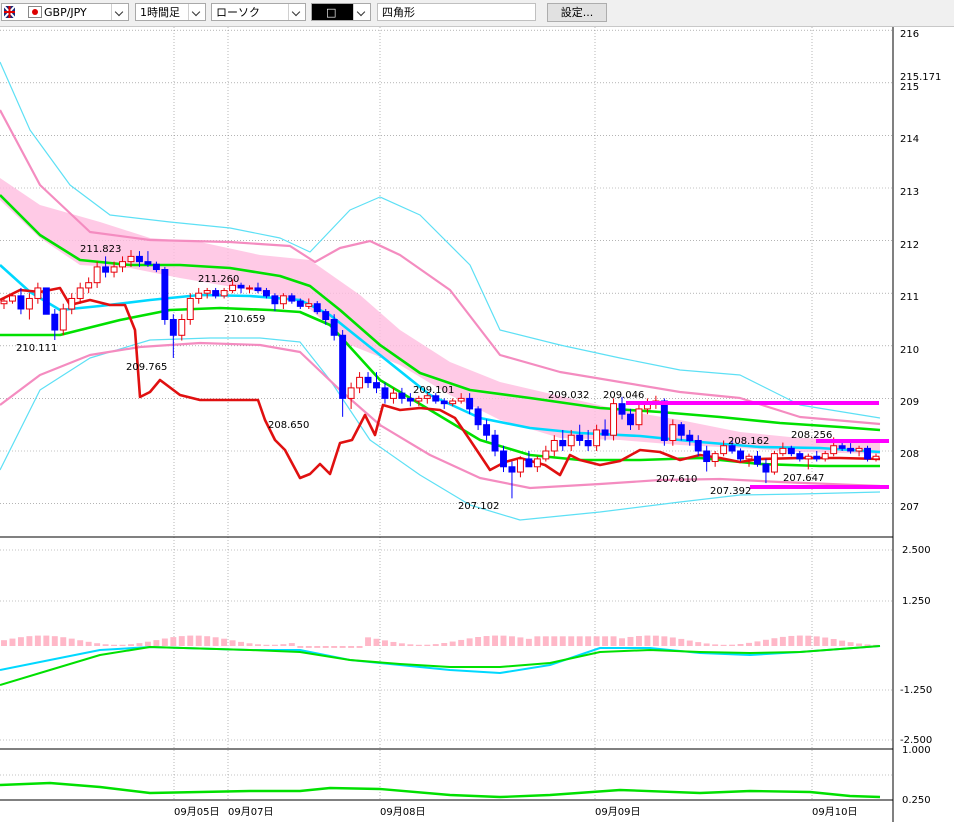  Describe the element at coordinates (218, 279) in the screenshot. I see `price-annotation: 211.260` at that location.